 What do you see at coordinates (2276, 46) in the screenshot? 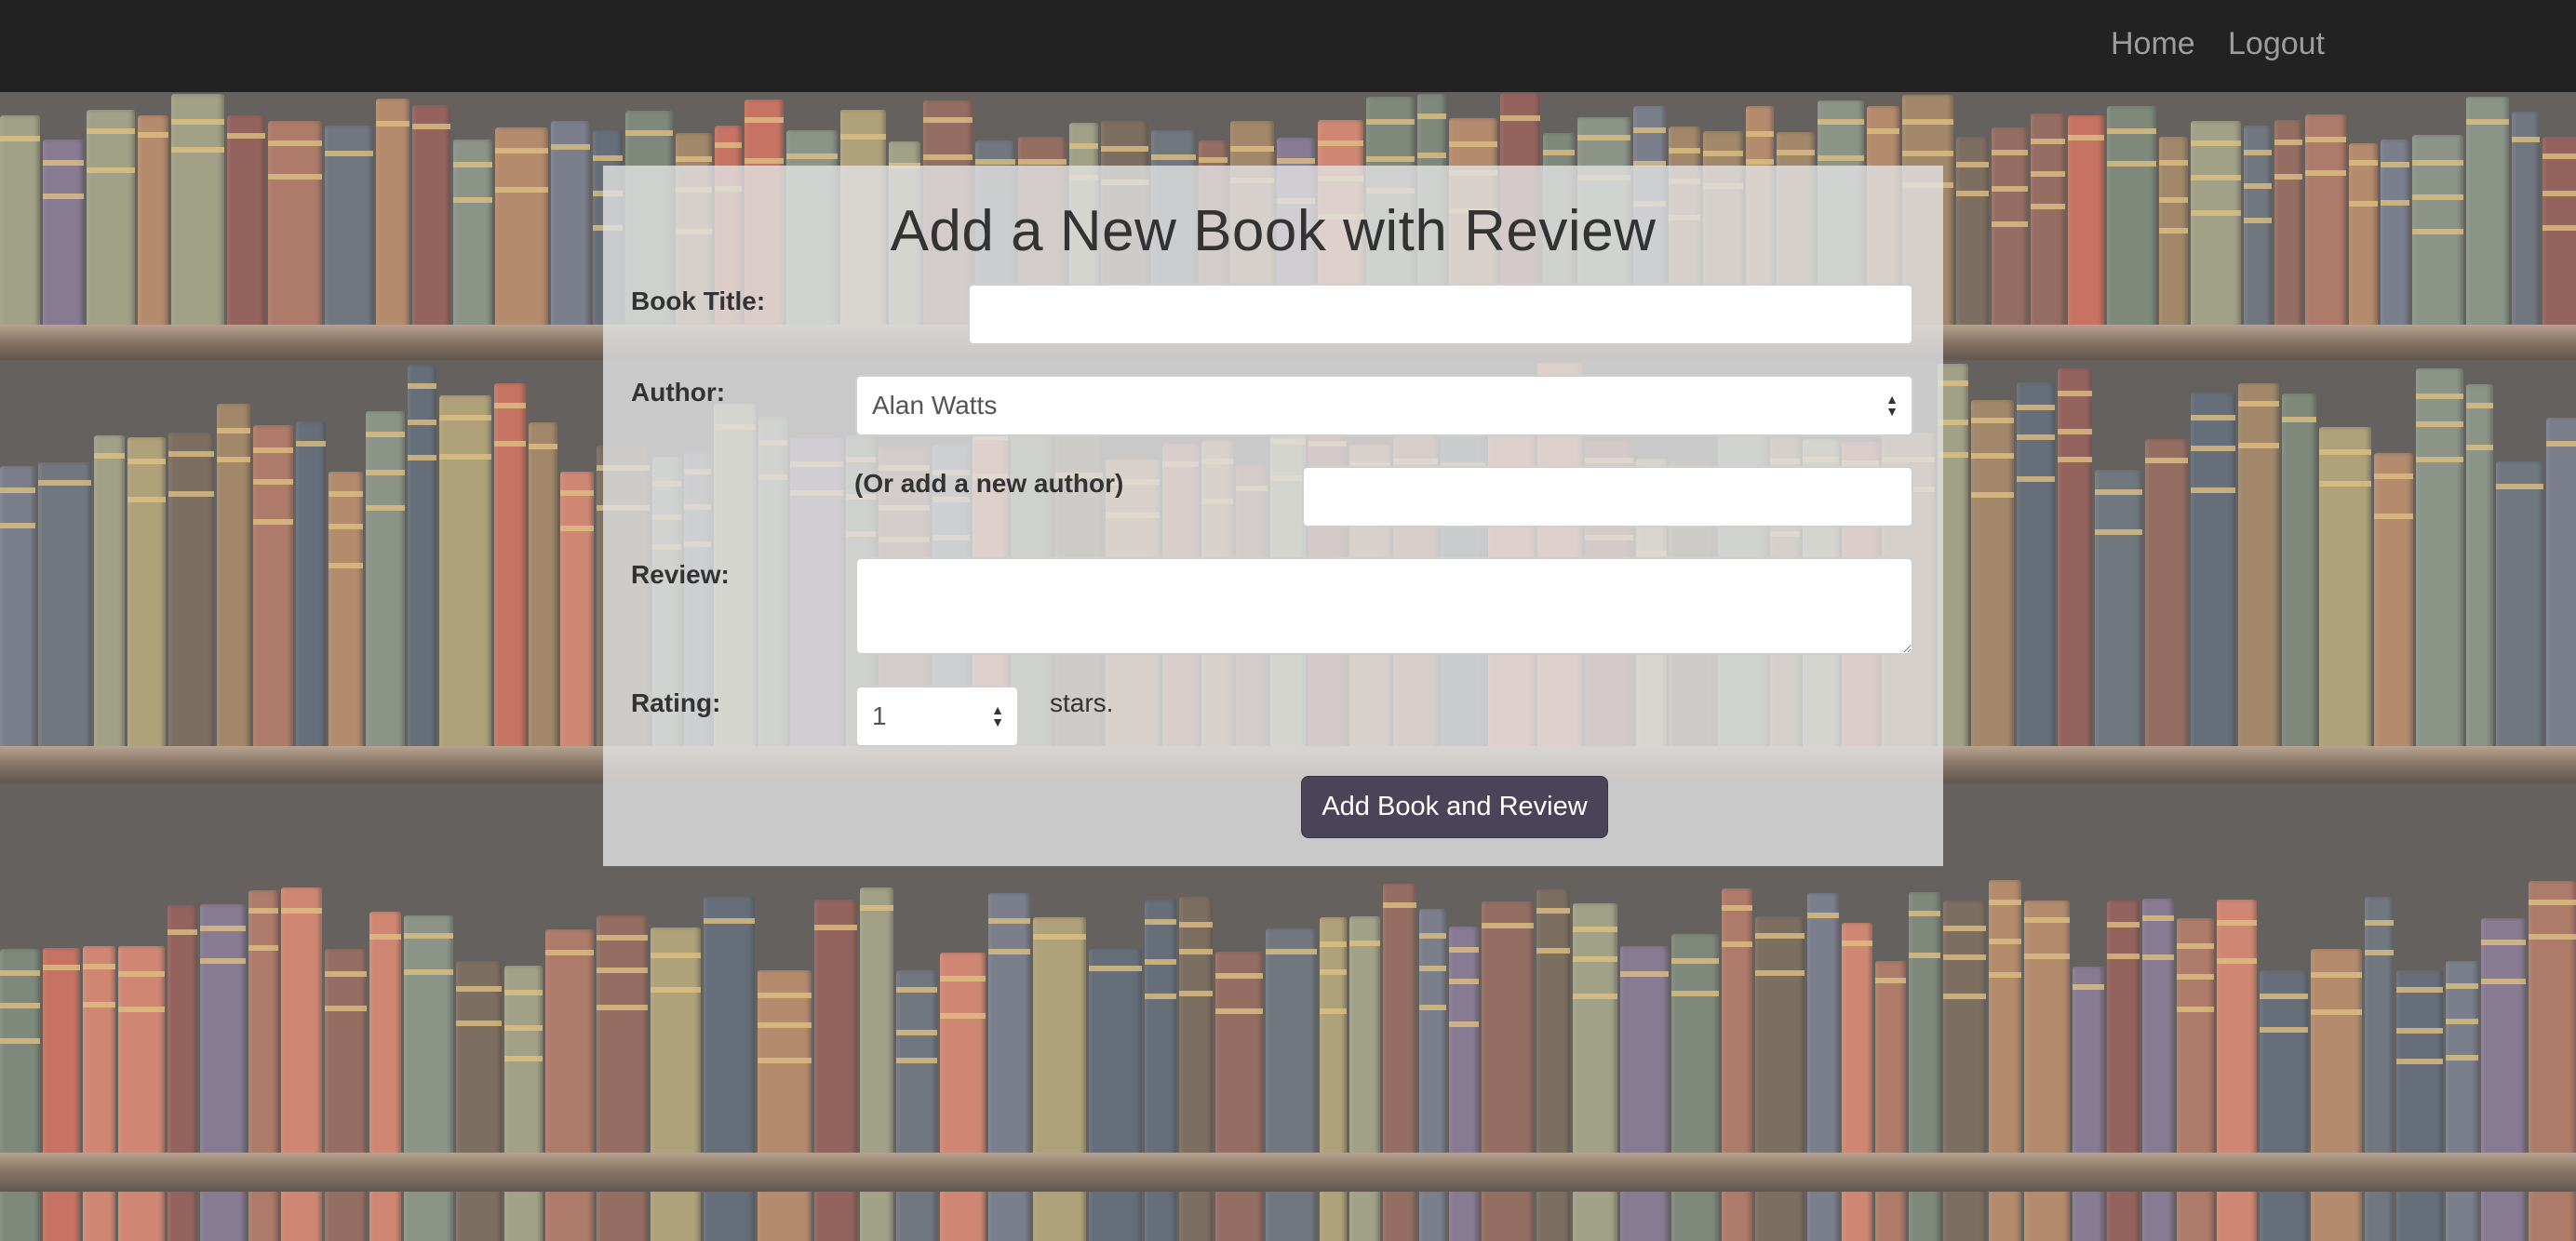
I see `nav-logout-link: Logout` at bounding box center [2276, 46].